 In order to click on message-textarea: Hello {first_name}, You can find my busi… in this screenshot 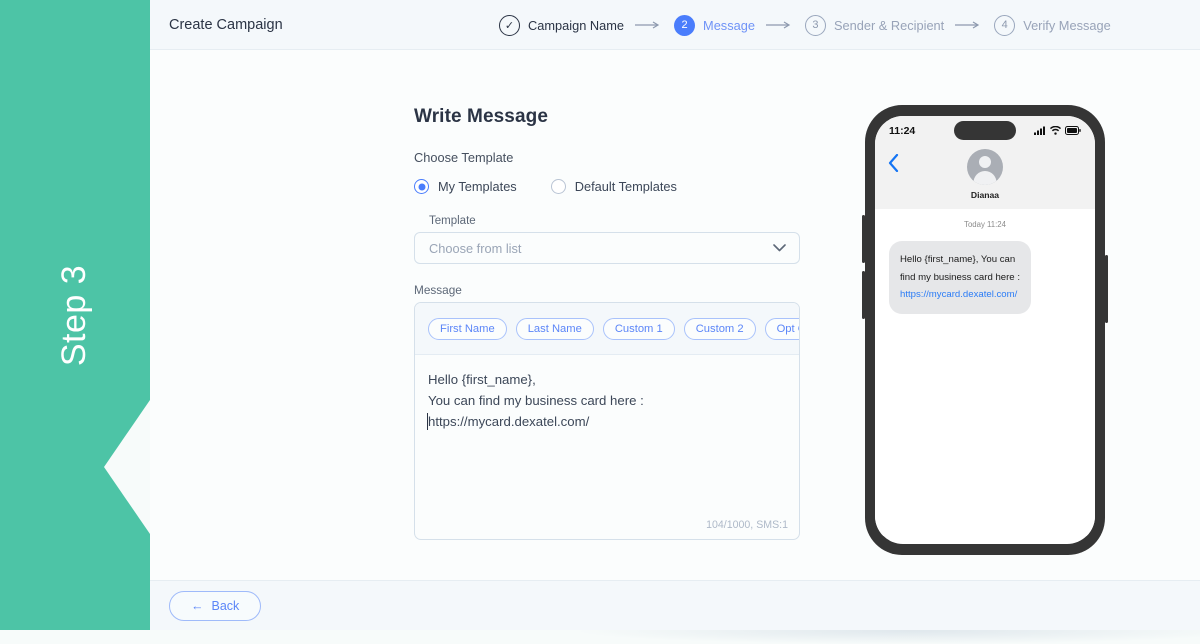, I will do `click(607, 447)`.